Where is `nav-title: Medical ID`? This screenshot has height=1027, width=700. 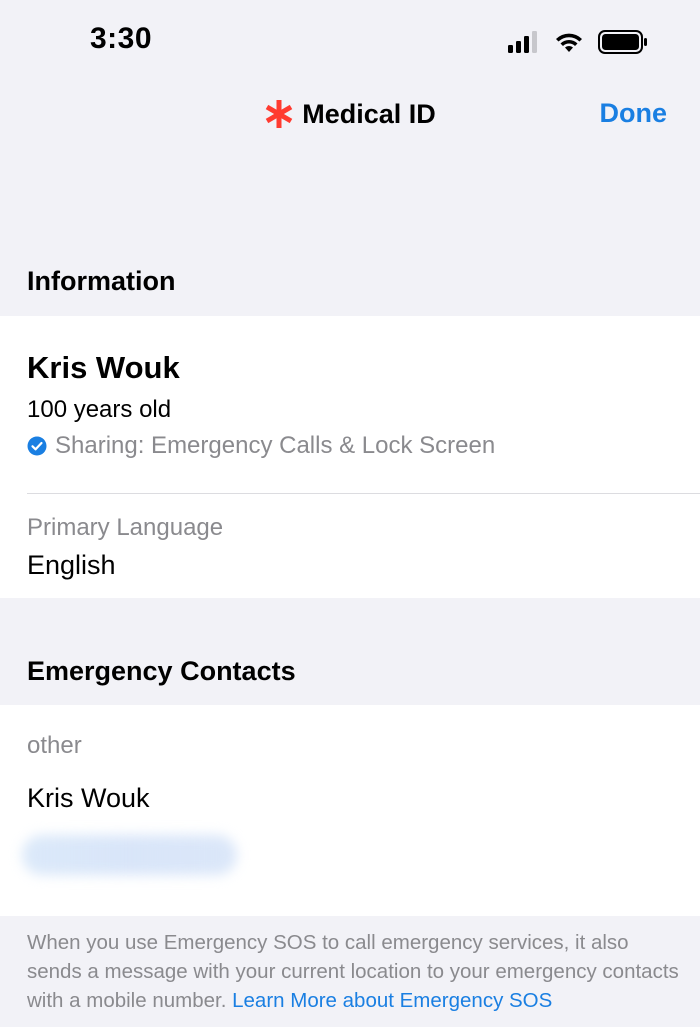
nav-title: Medical ID is located at coordinates (350, 114).